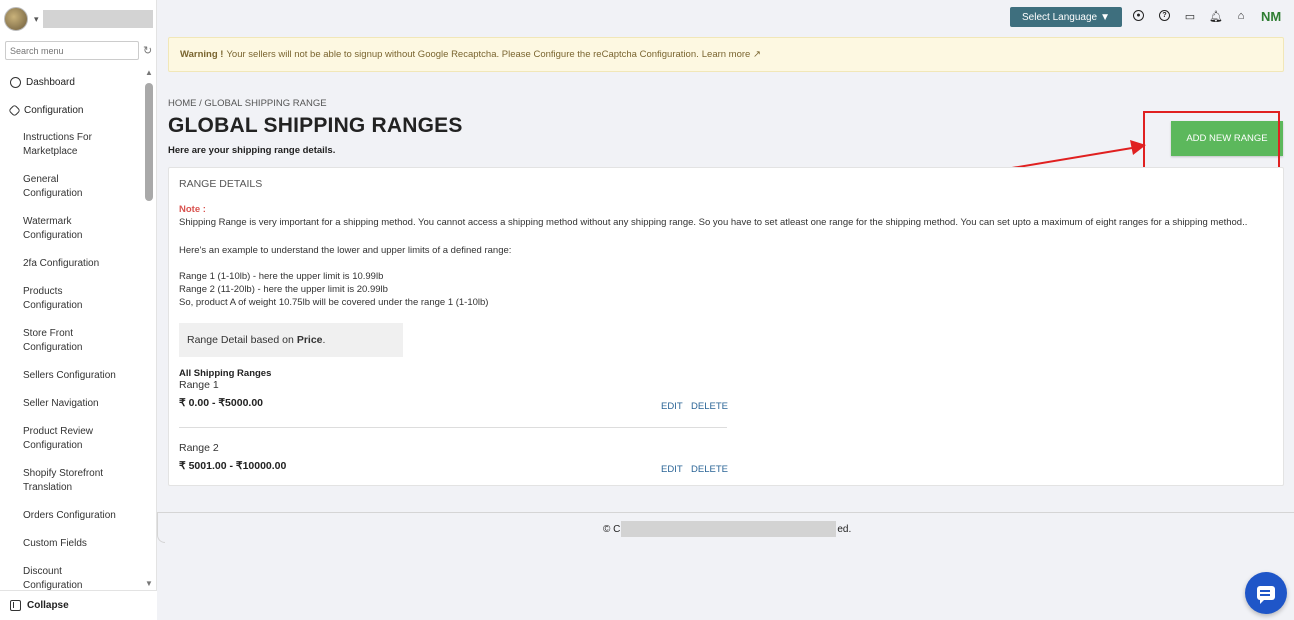 This screenshot has width=1294, height=620. Describe the element at coordinates (453, 427) in the screenshot. I see `range-divider` at that location.